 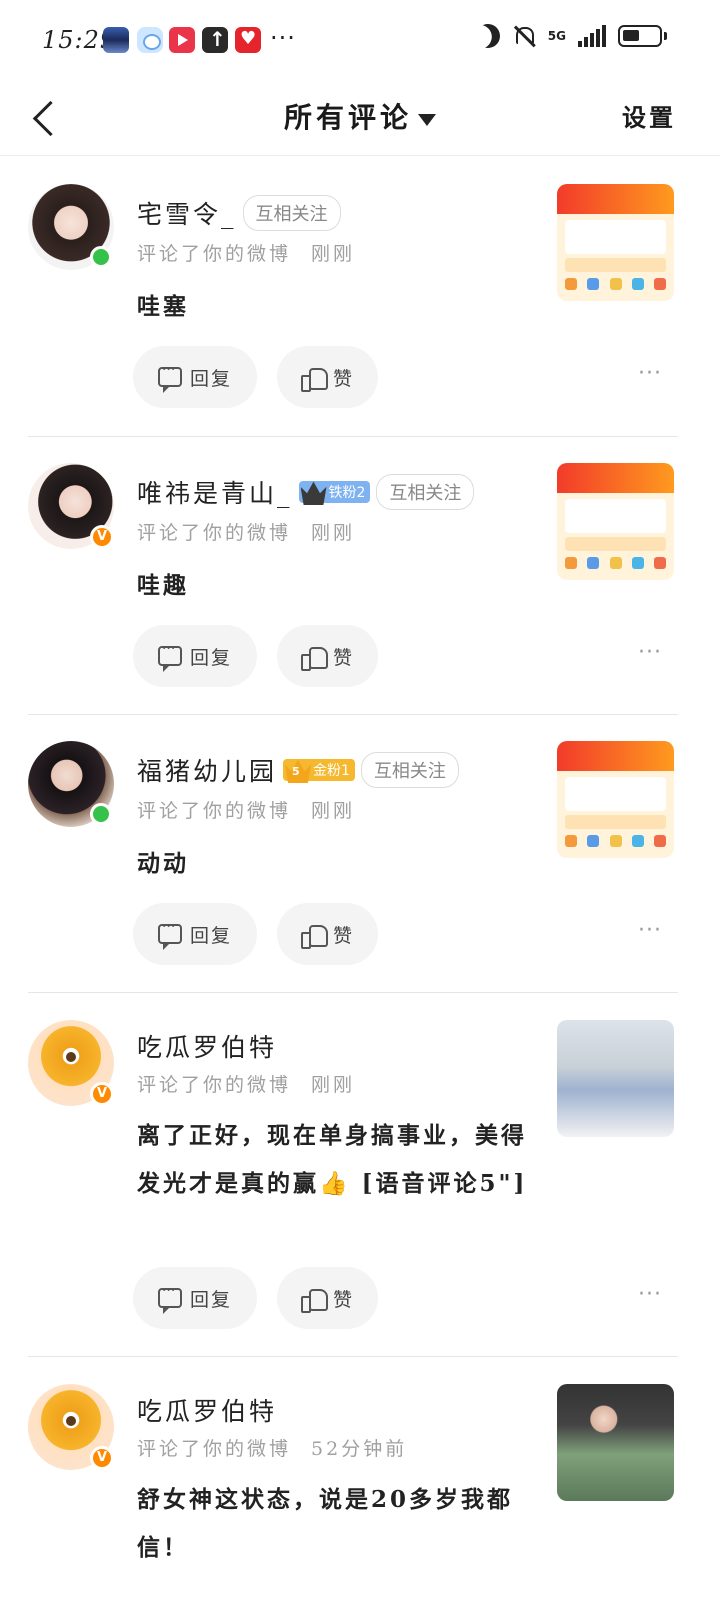 I want to click on upload-app-icon, so click(x=215, y=40).